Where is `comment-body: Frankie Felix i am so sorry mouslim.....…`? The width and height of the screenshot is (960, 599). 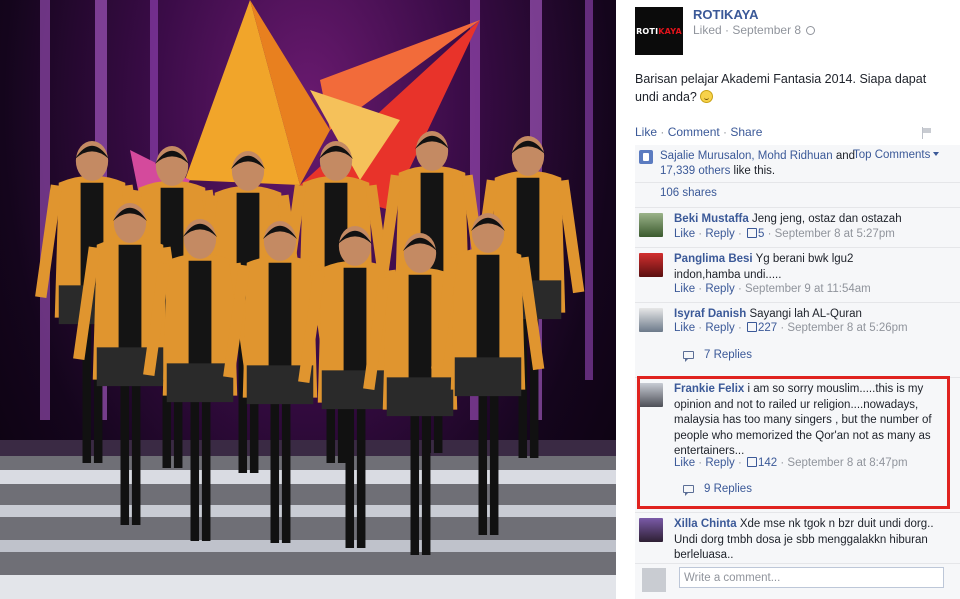 comment-body: Frankie Felix i am so sorry mouslim.....… is located at coordinates (809, 421).